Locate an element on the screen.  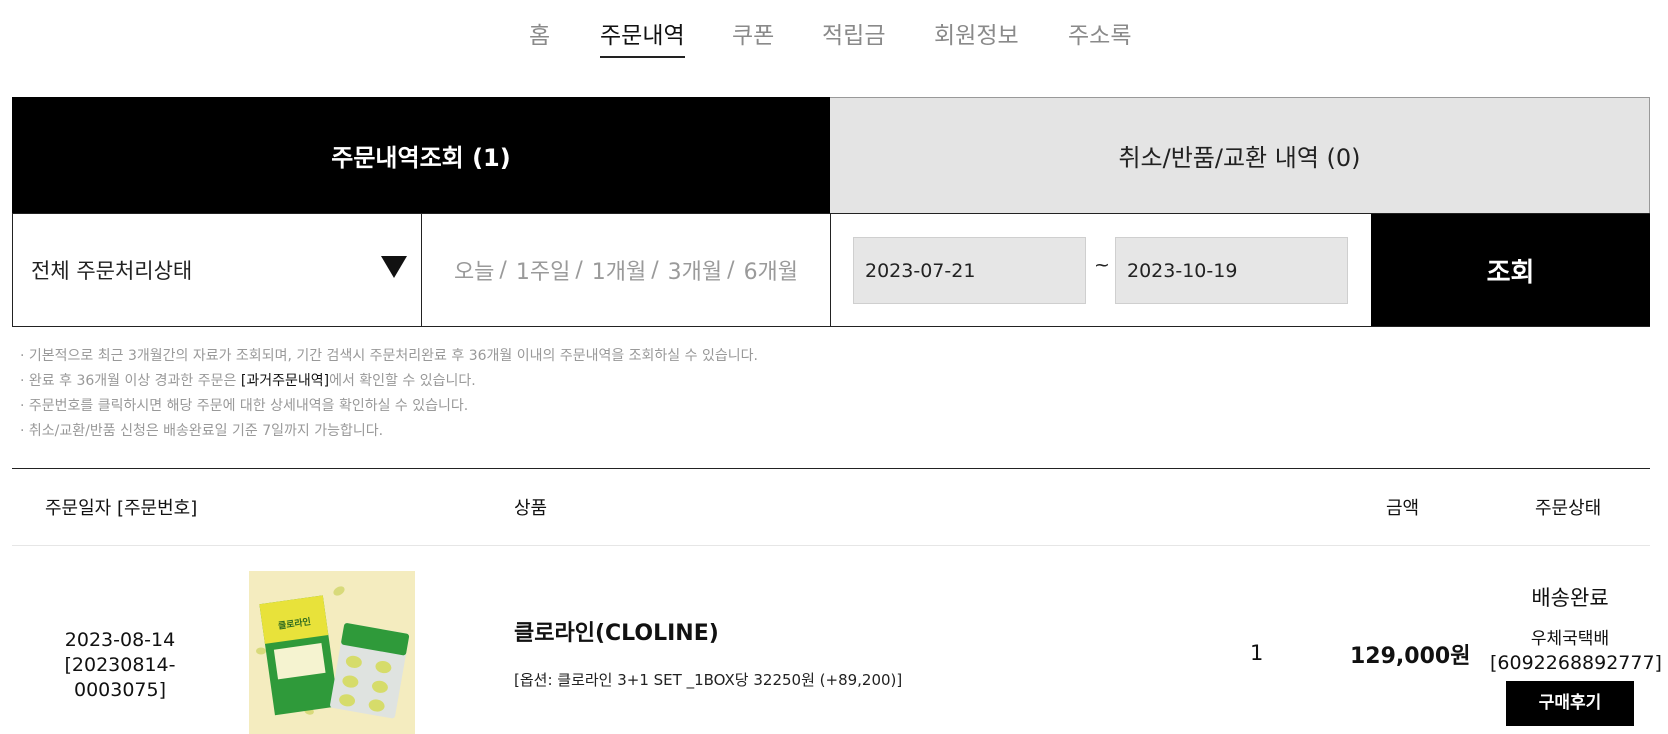
tracking-number-link: [6092268892777] is located at coordinates (1576, 663).